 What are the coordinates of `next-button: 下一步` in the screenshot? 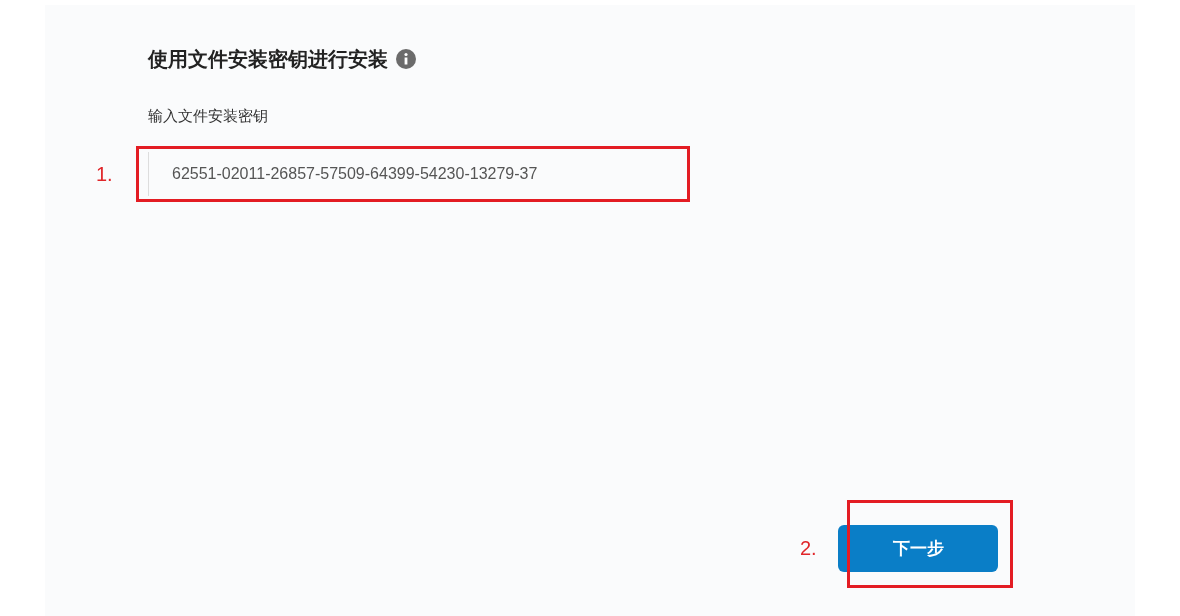 It's located at (918, 548).